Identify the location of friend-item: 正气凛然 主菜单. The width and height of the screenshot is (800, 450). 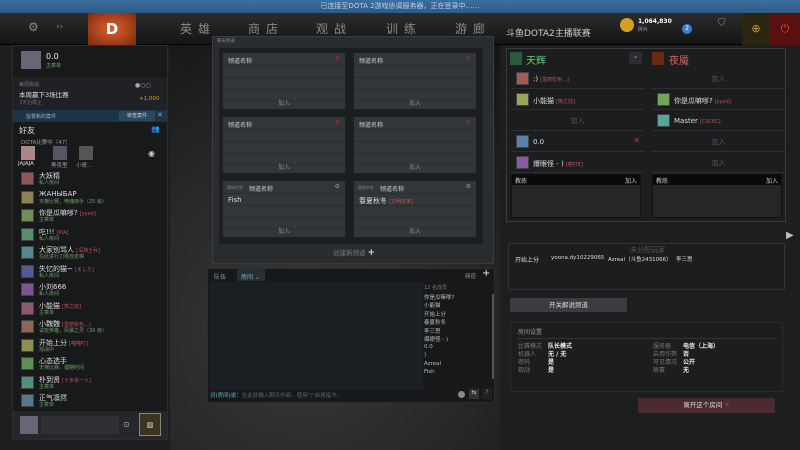
(91, 401).